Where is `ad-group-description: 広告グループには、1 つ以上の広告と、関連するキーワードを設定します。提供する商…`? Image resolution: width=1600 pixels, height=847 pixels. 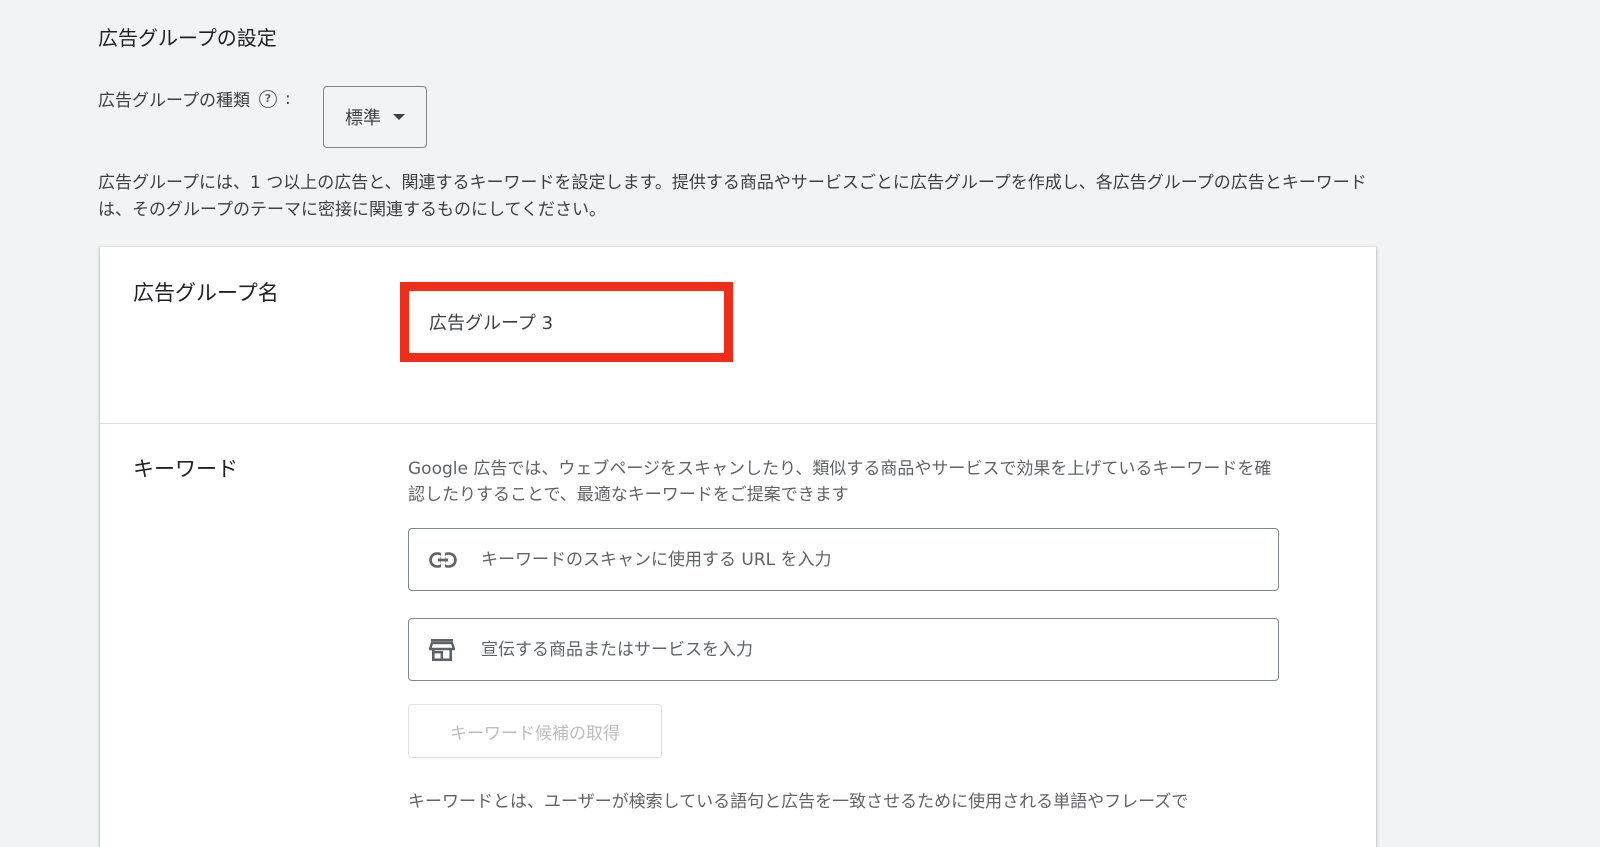 ad-group-description: 広告グループには、1 つ以上の広告と、関連するキーワードを設定します。提供する商… is located at coordinates (732, 196).